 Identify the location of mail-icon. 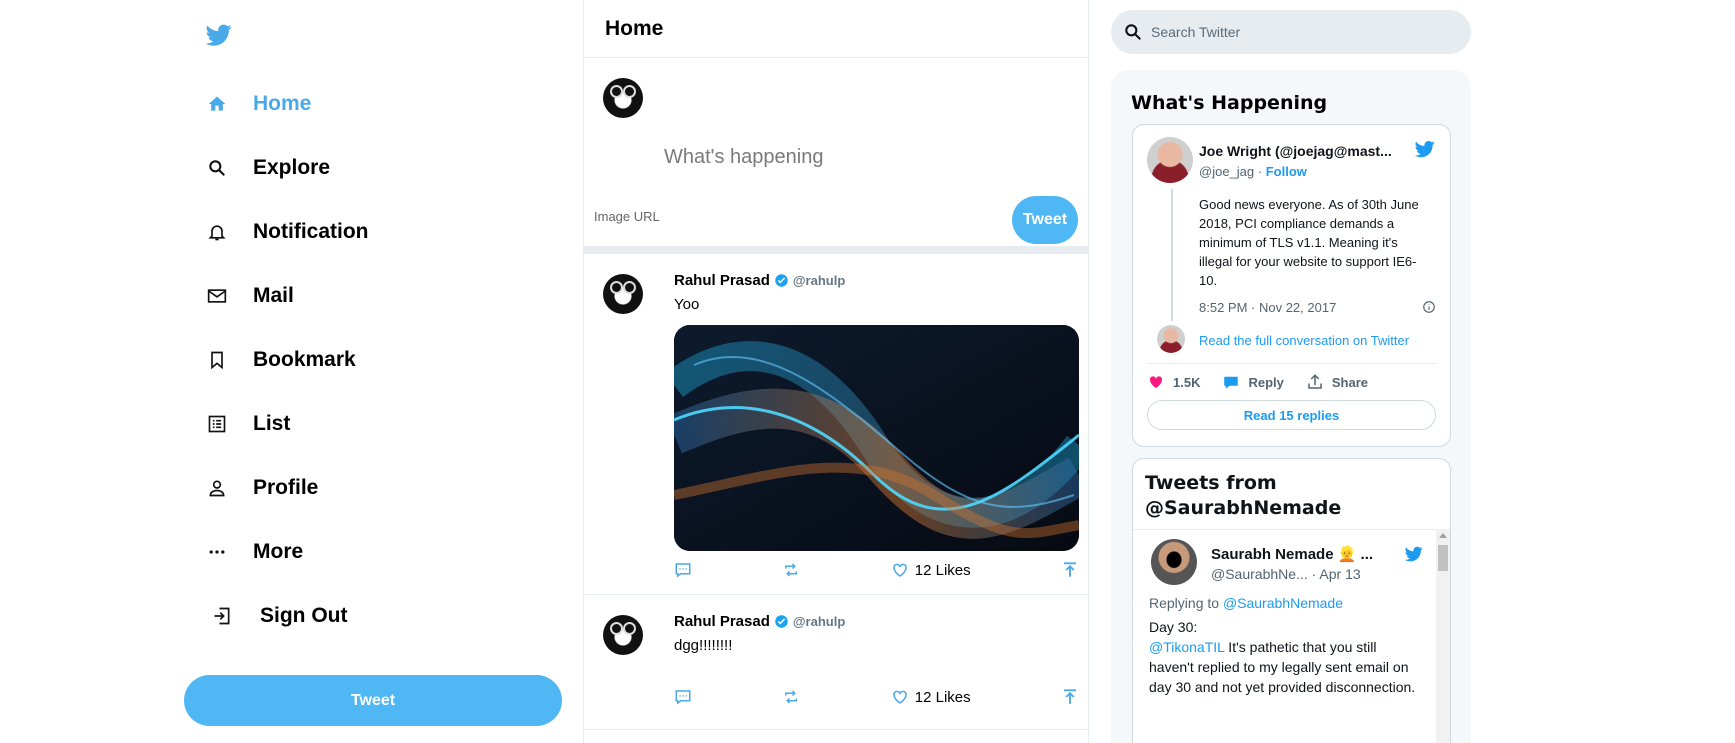
(217, 296).